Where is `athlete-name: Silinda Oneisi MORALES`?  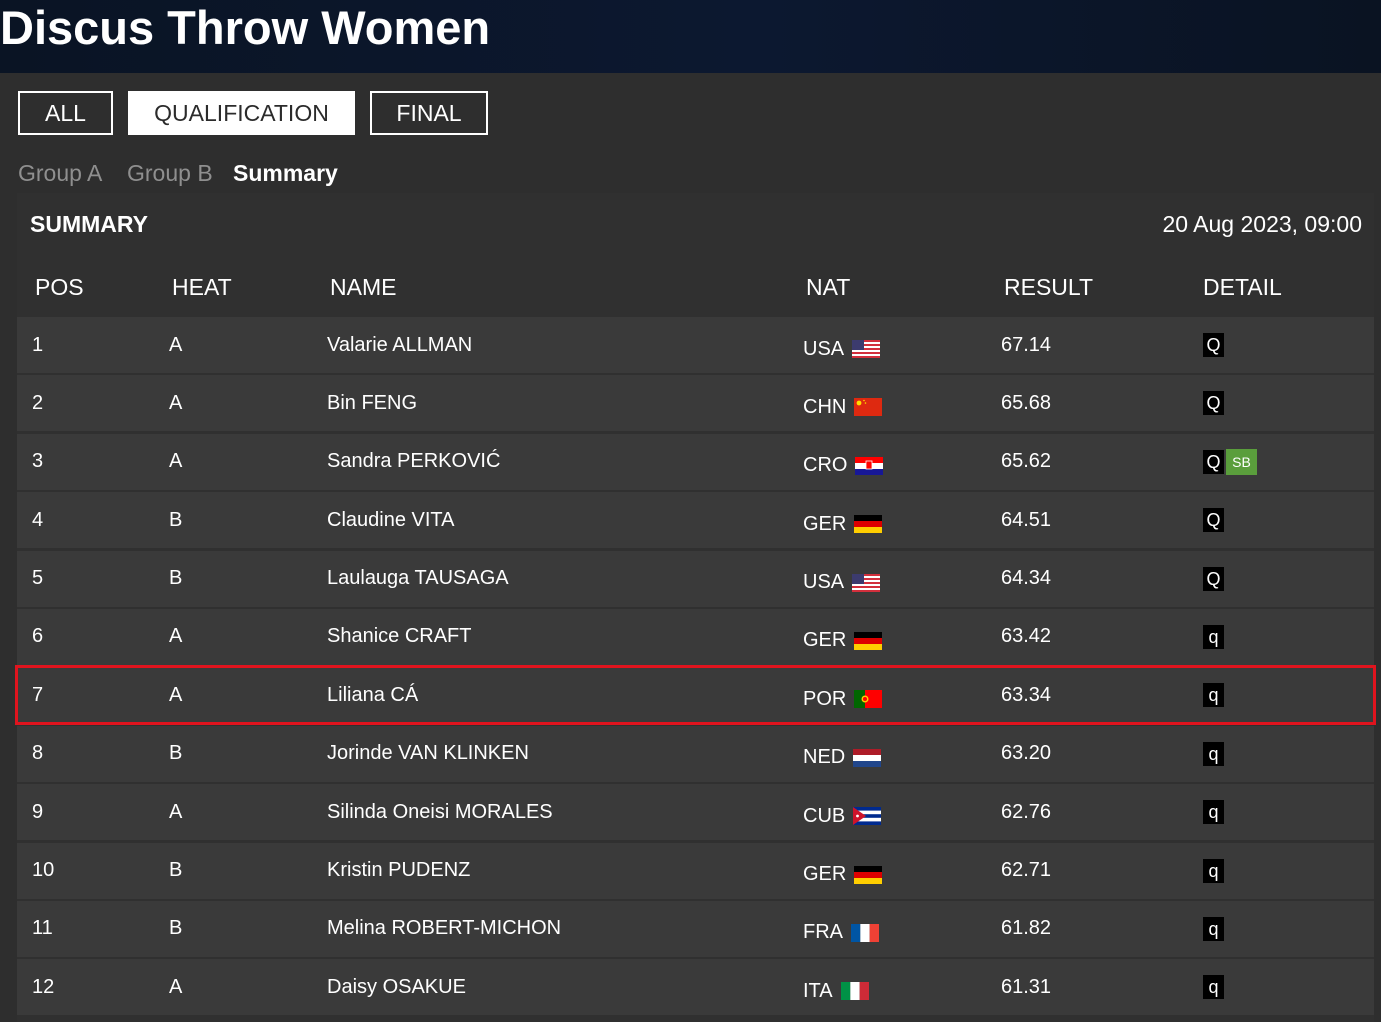
athlete-name: Silinda Oneisi MORALES is located at coordinates (440, 812).